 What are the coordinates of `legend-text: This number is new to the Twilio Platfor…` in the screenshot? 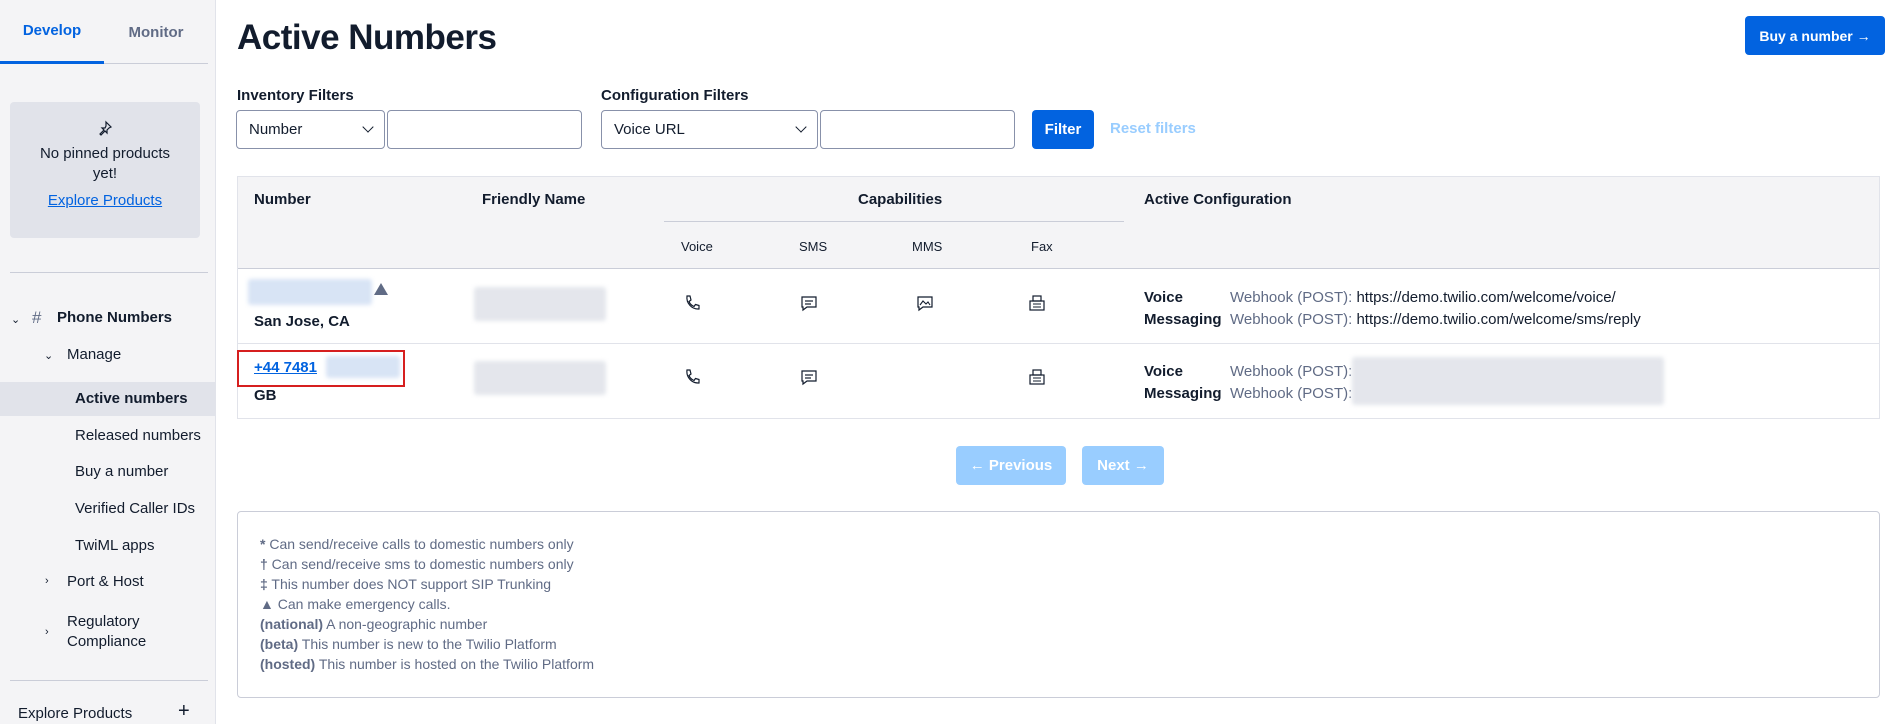 It's located at (427, 644).